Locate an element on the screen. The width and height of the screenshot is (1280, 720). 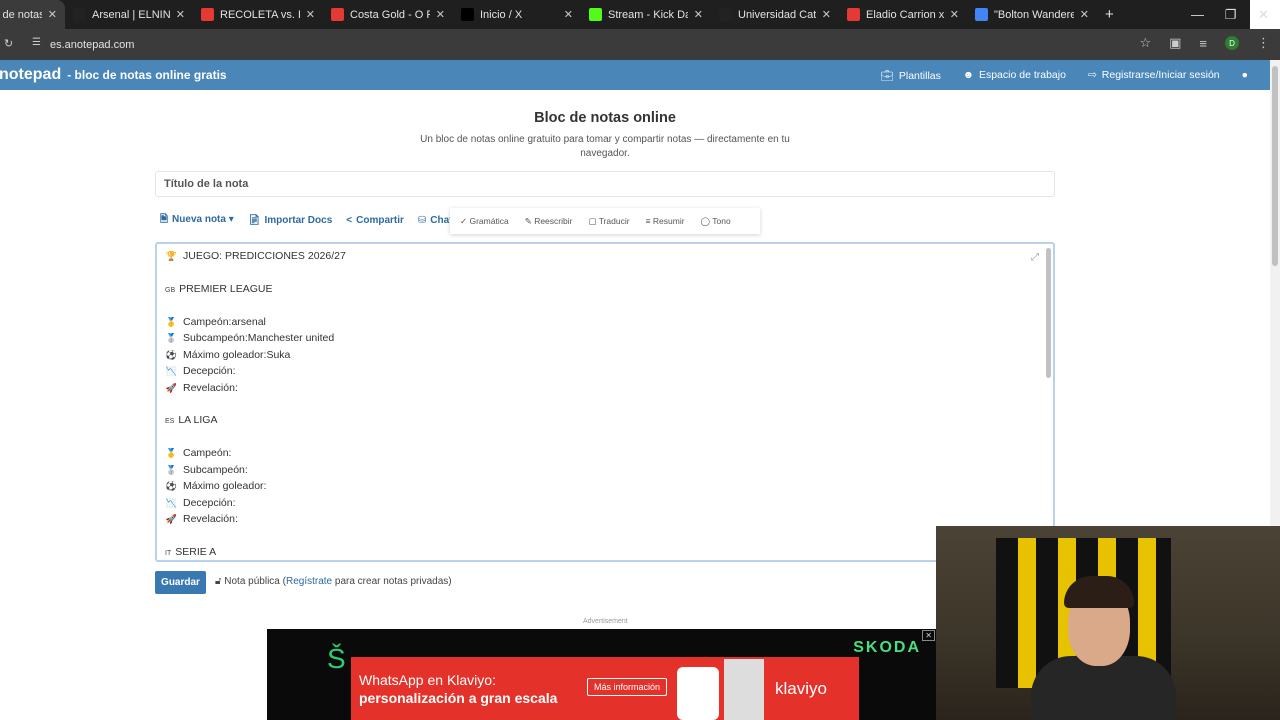
note-line: 🏆 JUEGO: PREDICCIONES 2026/27 is located at coordinates (255, 256).